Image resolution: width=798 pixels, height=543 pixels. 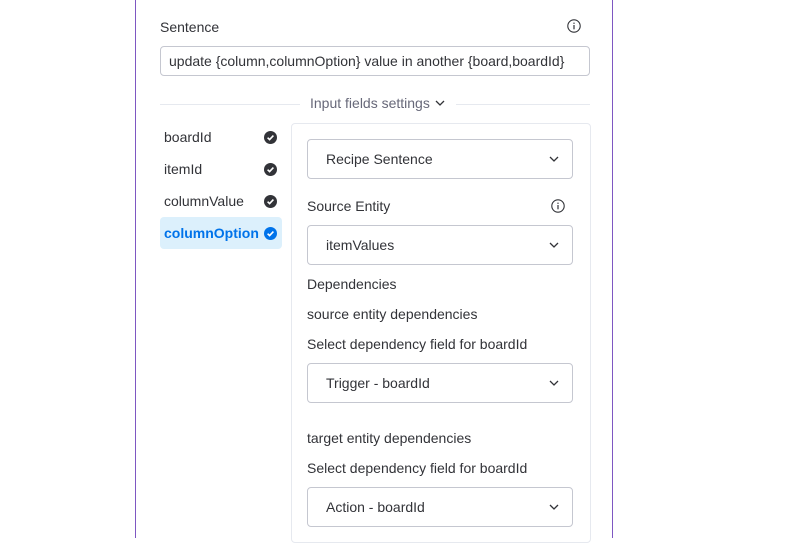 I want to click on target-dependency-select-label: Select dependency field for boardId, so click(x=417, y=468).